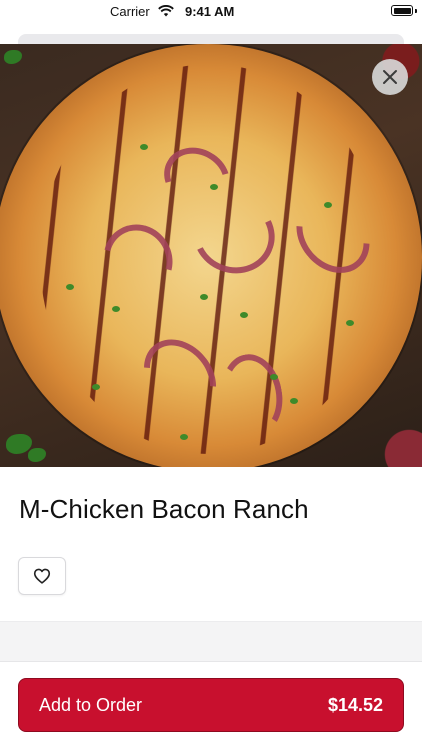 Image resolution: width=422 pixels, height=751 pixels. Describe the element at coordinates (402, 10) in the screenshot. I see `battery-icon` at that location.